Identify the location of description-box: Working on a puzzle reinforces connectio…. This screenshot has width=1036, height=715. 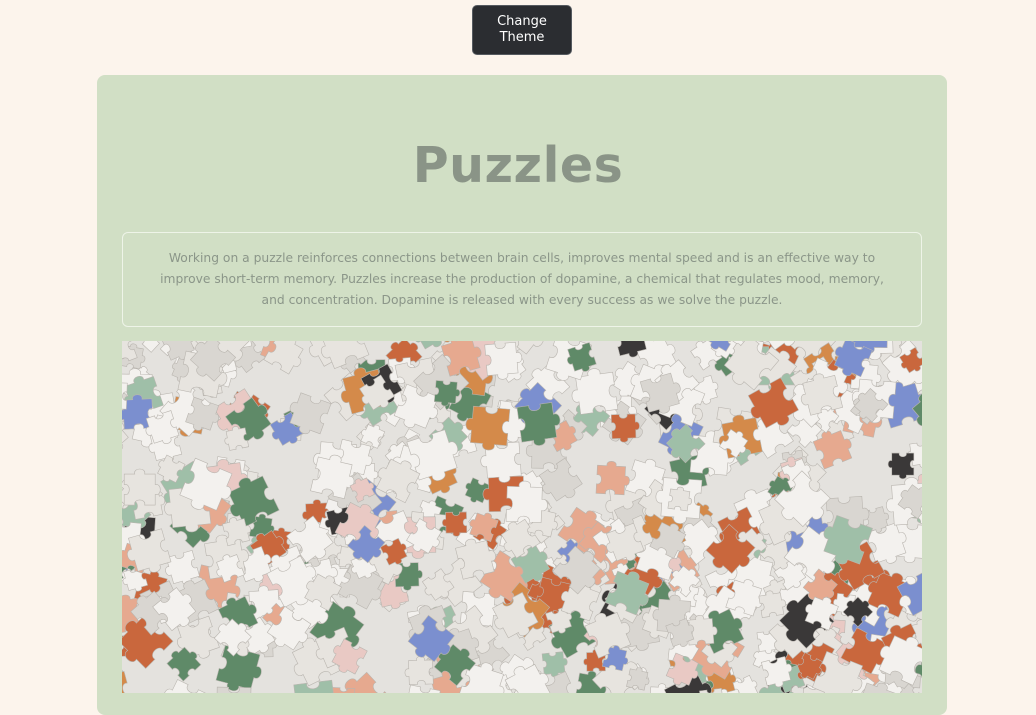
(522, 279).